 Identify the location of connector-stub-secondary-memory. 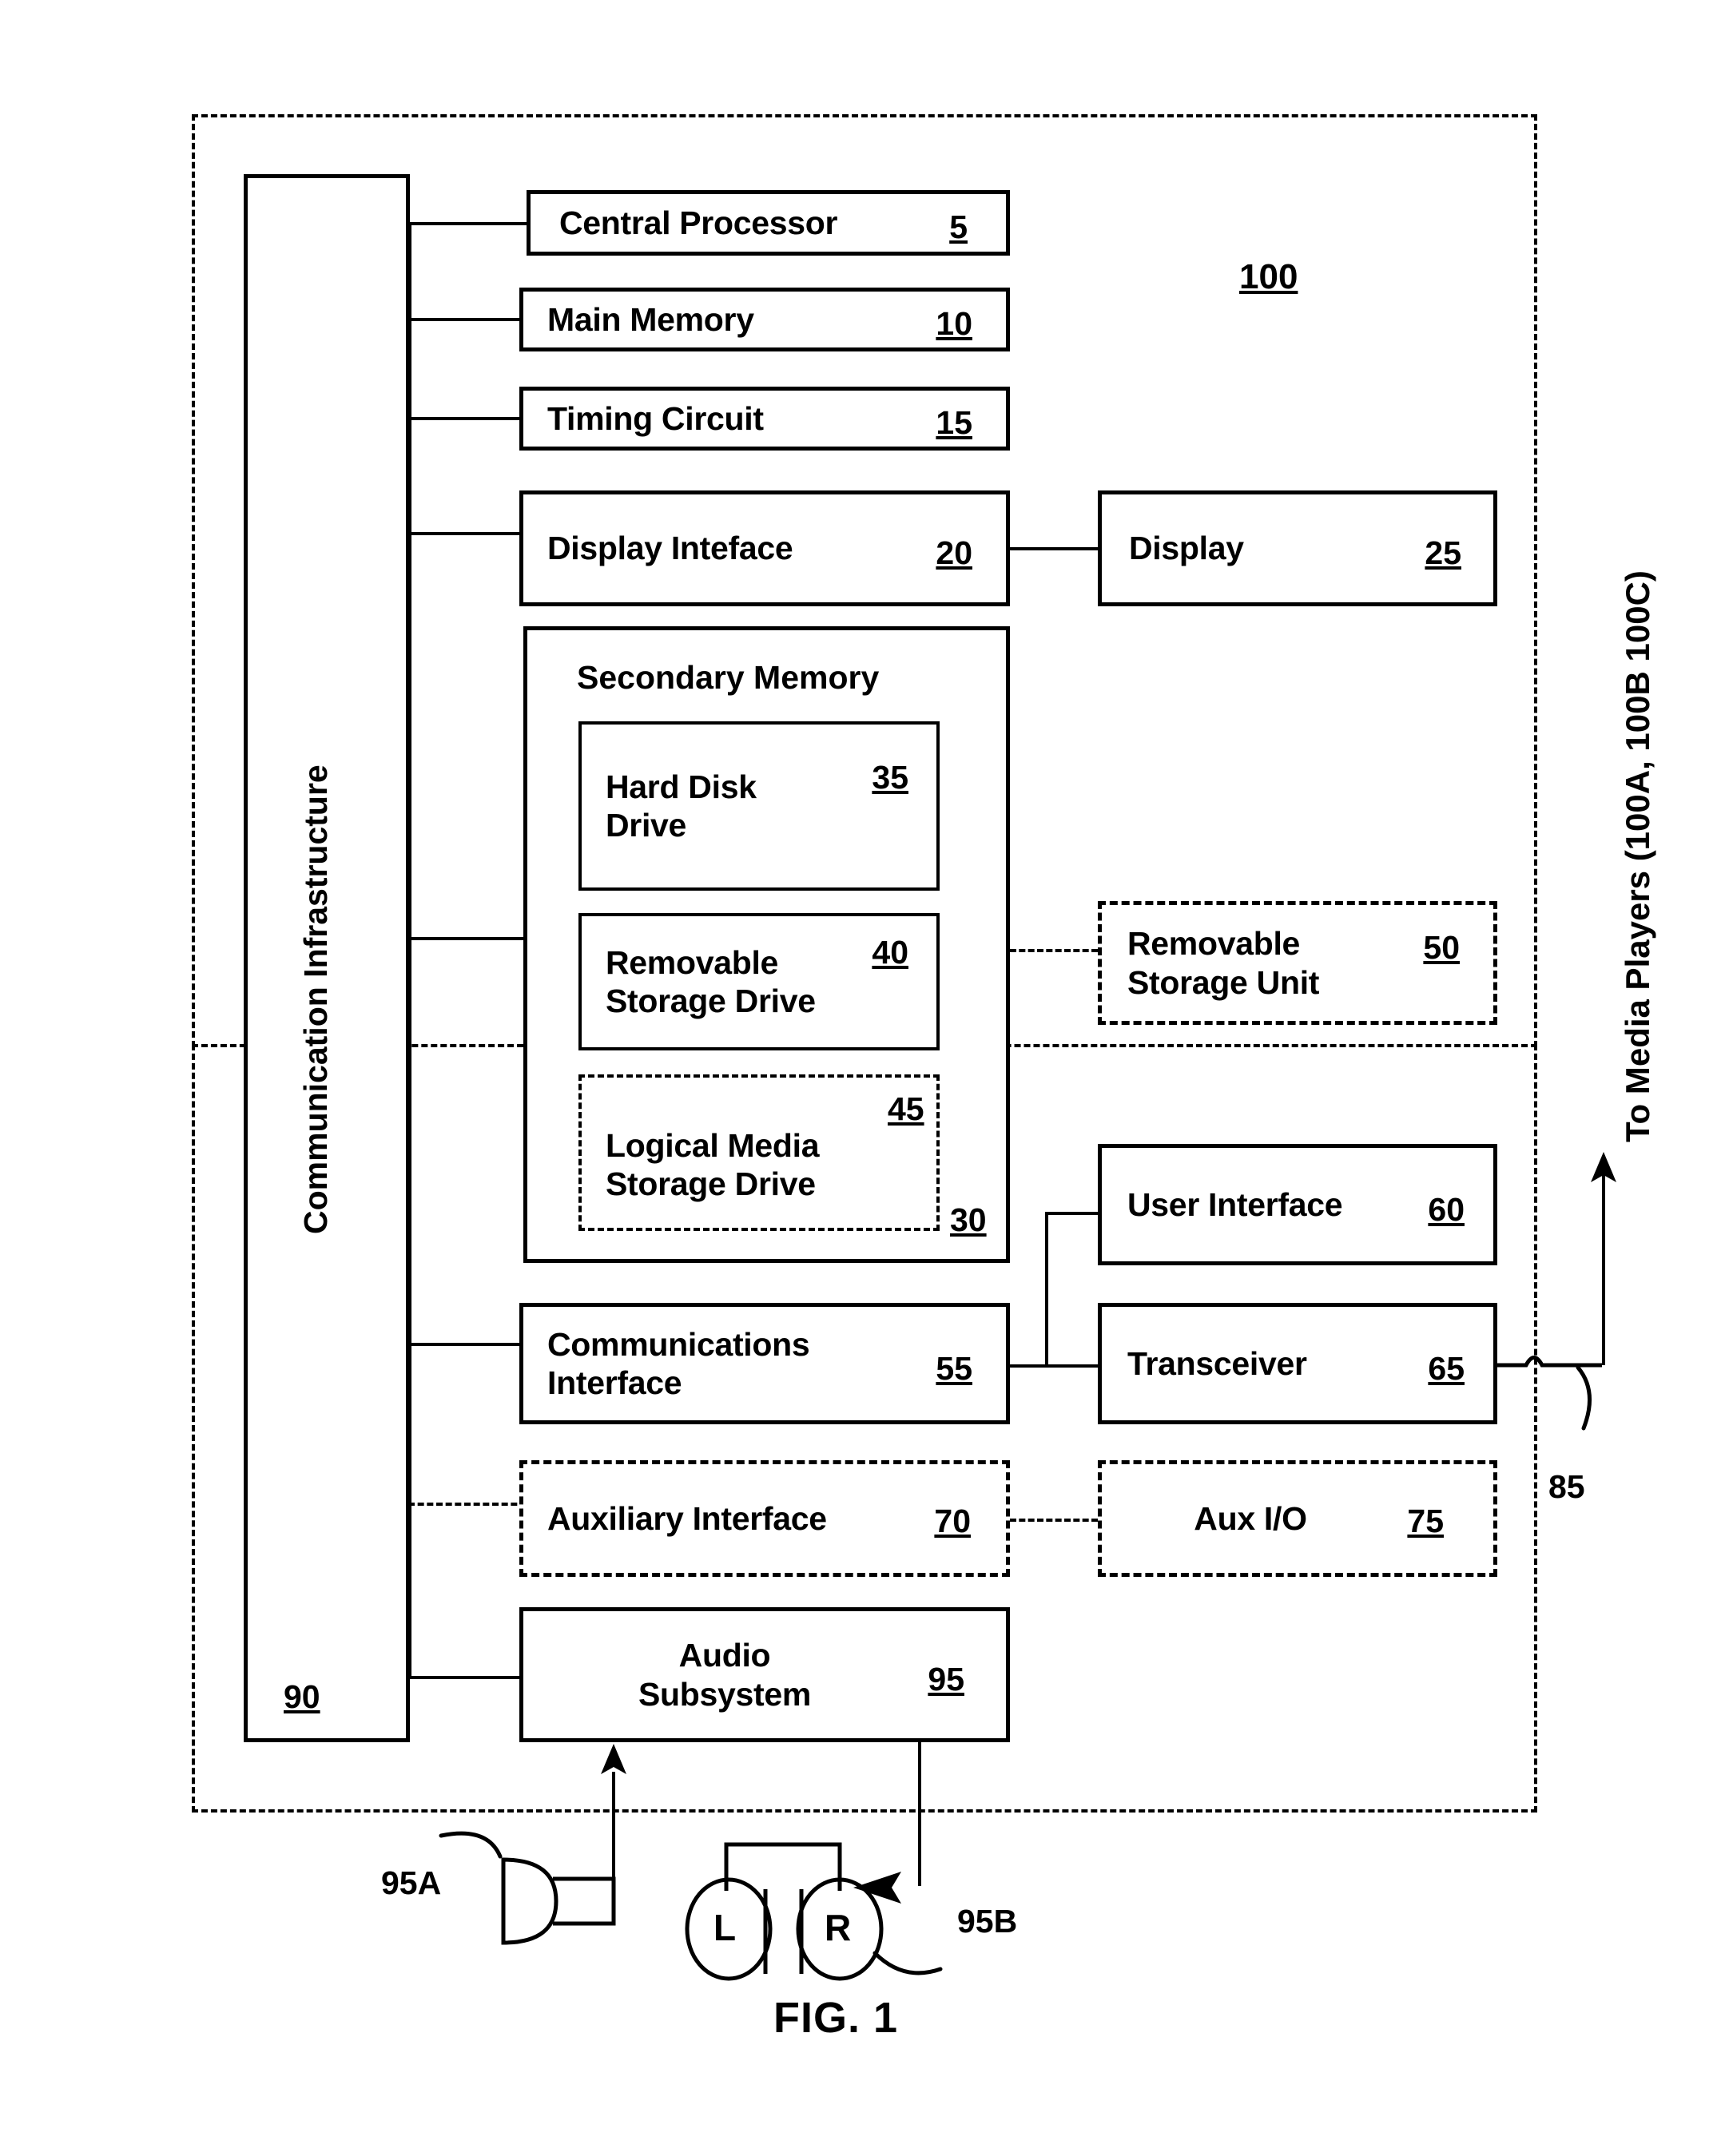
(410, 1140).